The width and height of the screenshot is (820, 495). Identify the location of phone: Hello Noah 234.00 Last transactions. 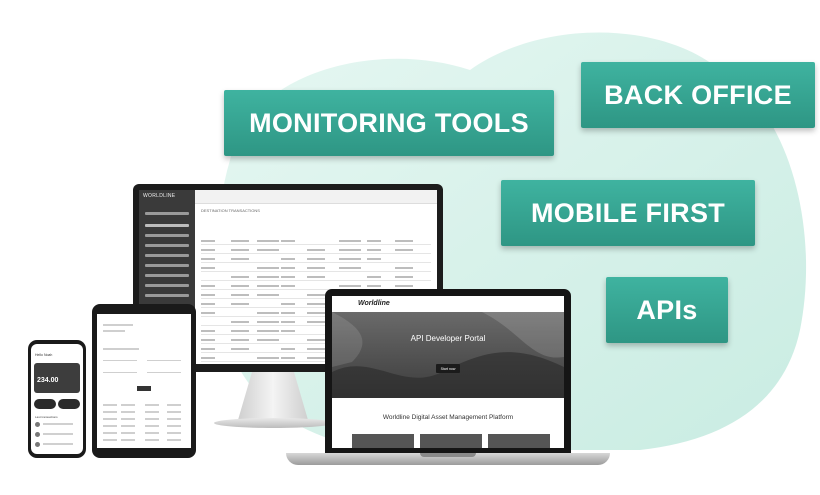
(57, 399).